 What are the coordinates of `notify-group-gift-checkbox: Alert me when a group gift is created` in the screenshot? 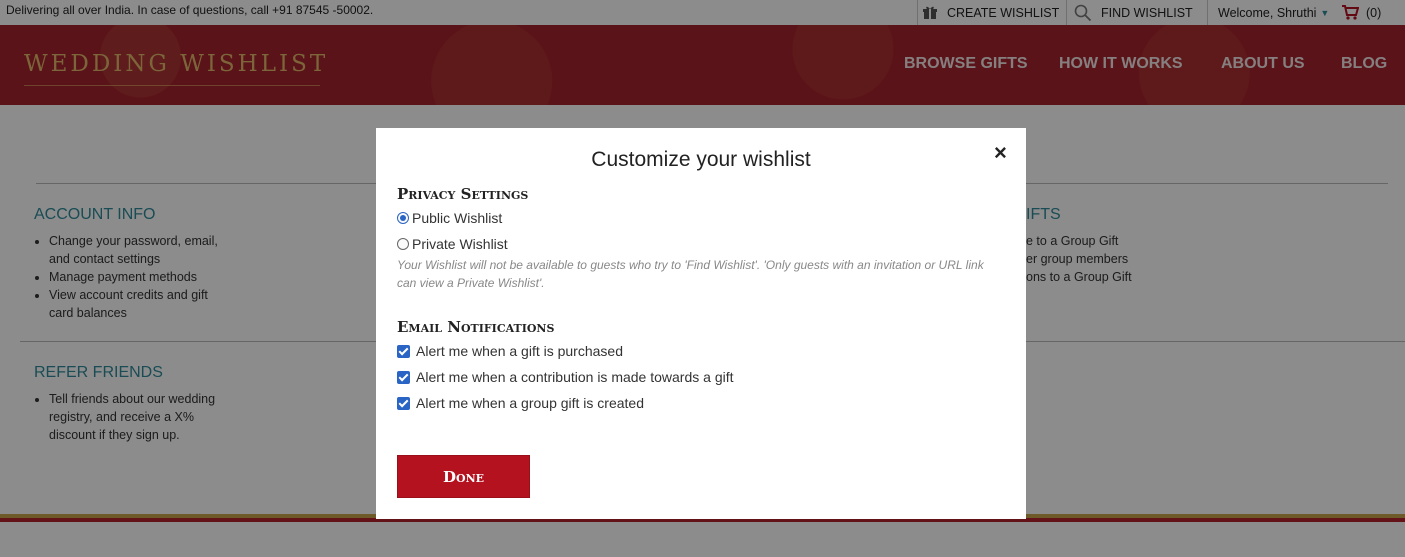 It's located at (520, 403).